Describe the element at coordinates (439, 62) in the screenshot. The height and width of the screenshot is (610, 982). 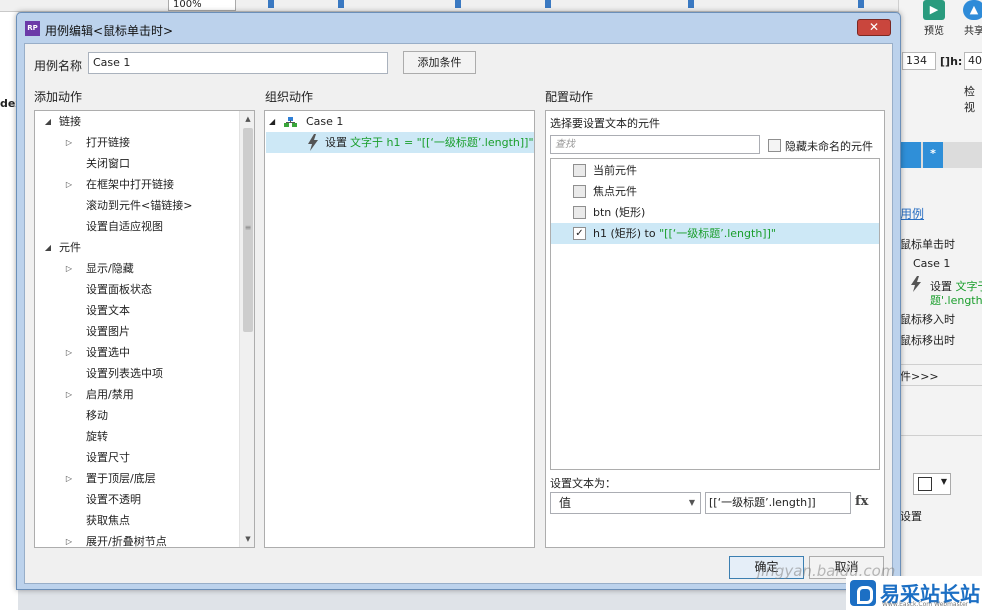
I see `add-condition-button: 添加条件` at that location.